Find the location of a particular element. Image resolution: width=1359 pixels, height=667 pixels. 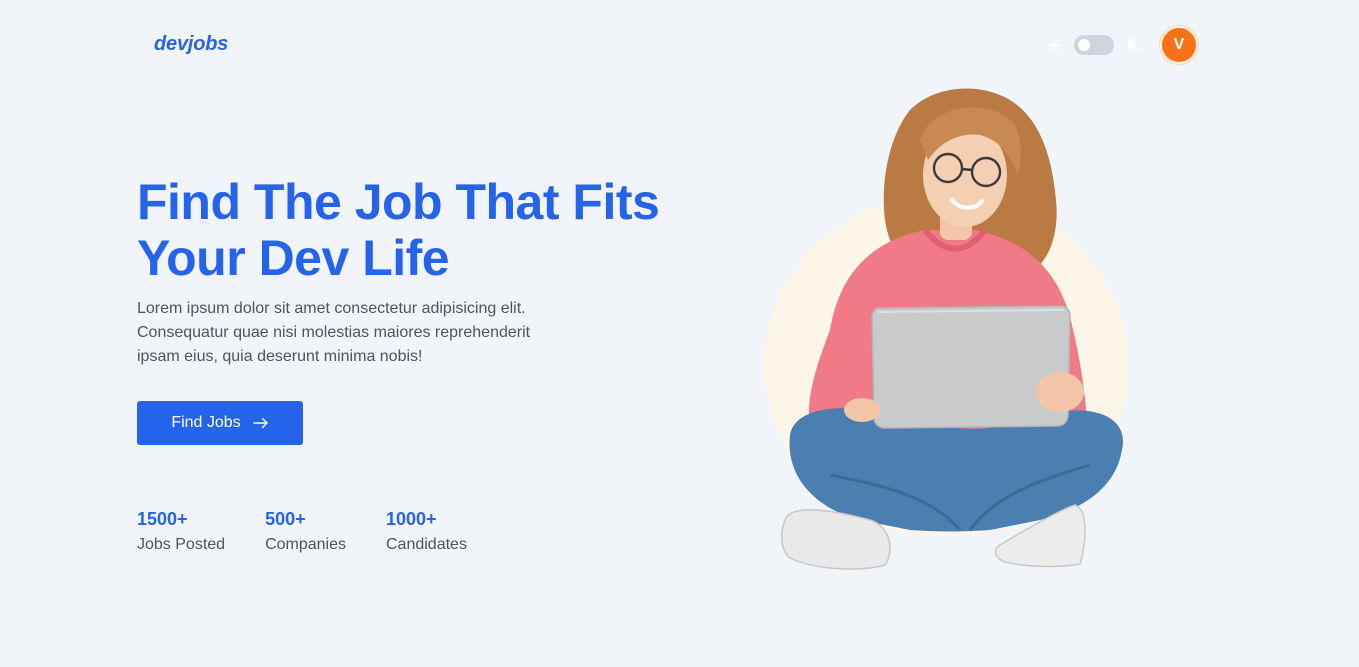

laptop is located at coordinates (971, 367).